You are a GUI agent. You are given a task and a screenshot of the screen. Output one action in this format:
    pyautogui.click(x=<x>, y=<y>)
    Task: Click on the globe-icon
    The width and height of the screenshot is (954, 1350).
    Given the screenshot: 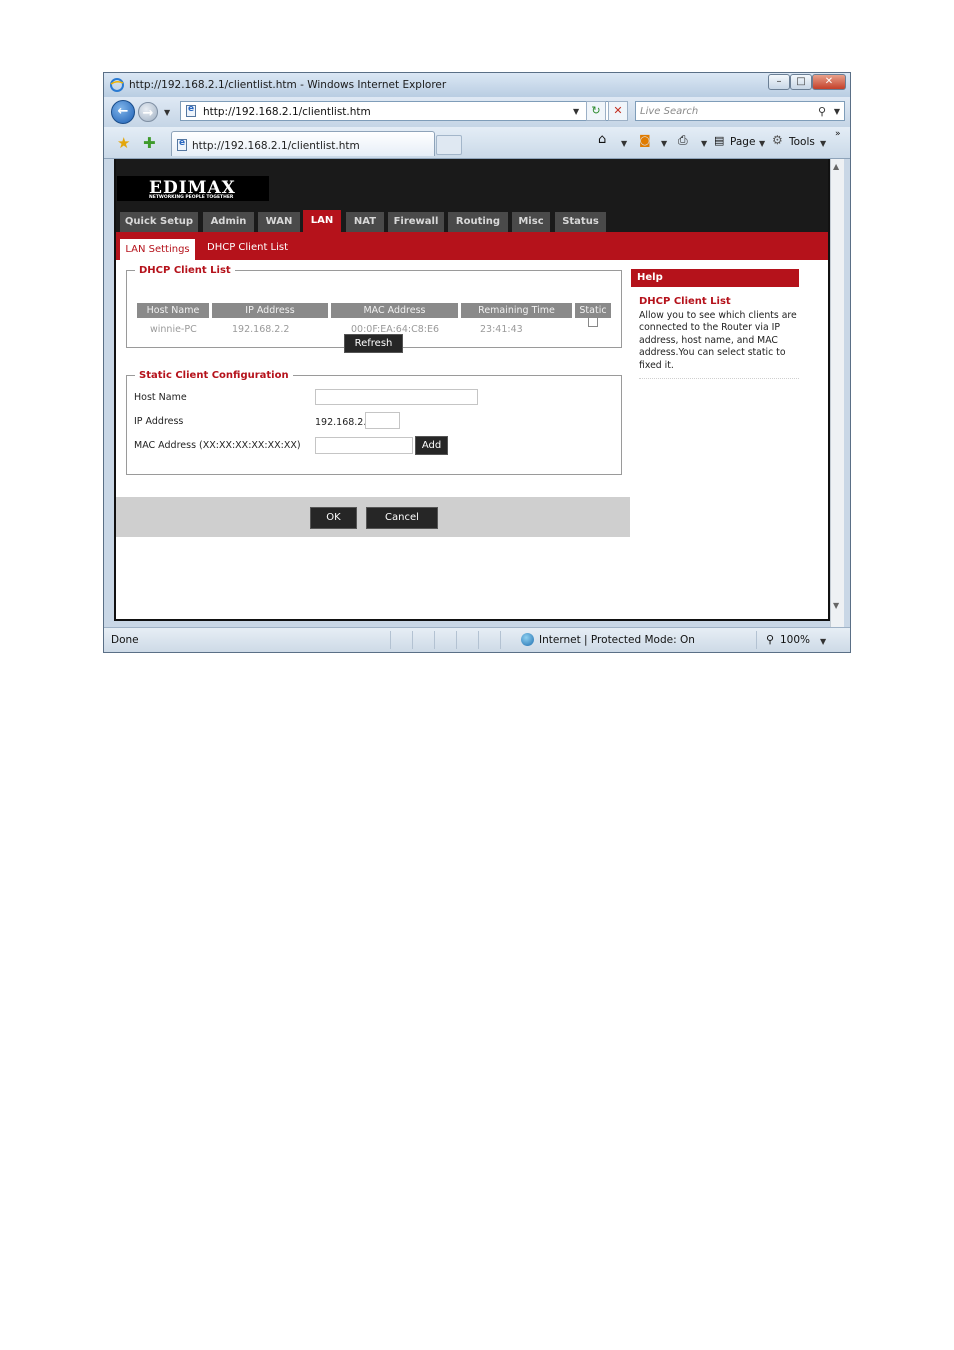 What is the action you would take?
    pyautogui.click(x=527, y=639)
    